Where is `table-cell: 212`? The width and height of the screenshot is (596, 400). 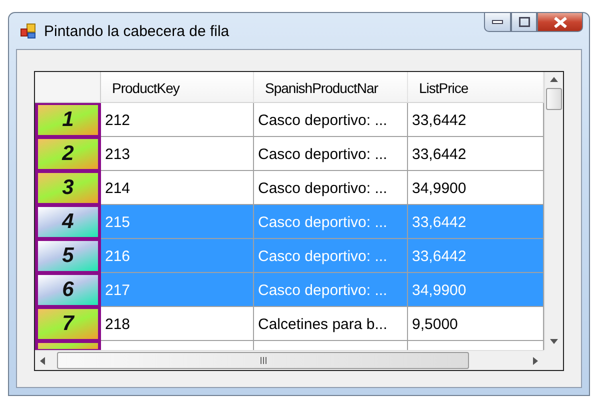
table-cell: 212 is located at coordinates (177, 120).